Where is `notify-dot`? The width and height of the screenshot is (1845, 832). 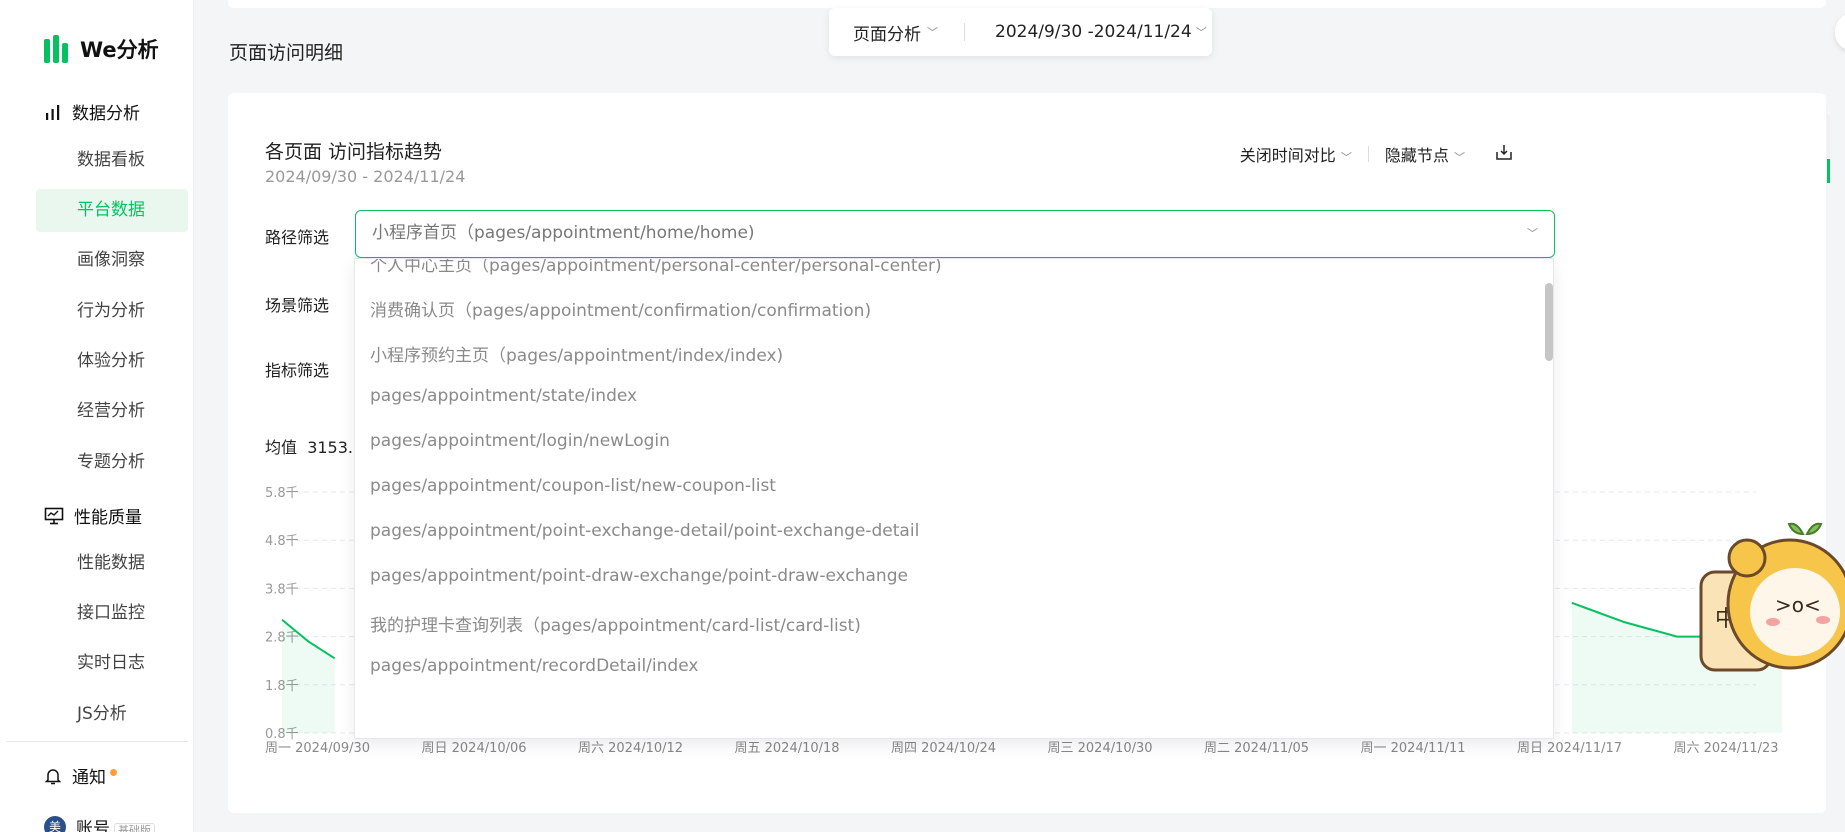
notify-dot is located at coordinates (113, 772).